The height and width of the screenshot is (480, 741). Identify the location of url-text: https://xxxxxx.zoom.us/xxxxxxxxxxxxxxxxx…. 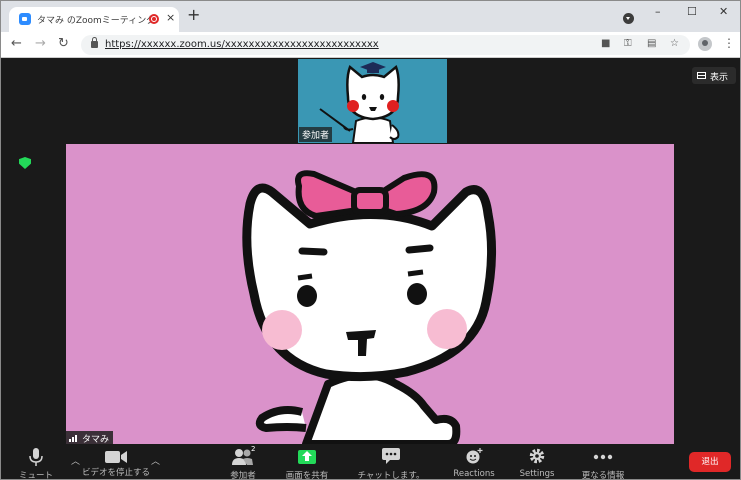
(242, 44).